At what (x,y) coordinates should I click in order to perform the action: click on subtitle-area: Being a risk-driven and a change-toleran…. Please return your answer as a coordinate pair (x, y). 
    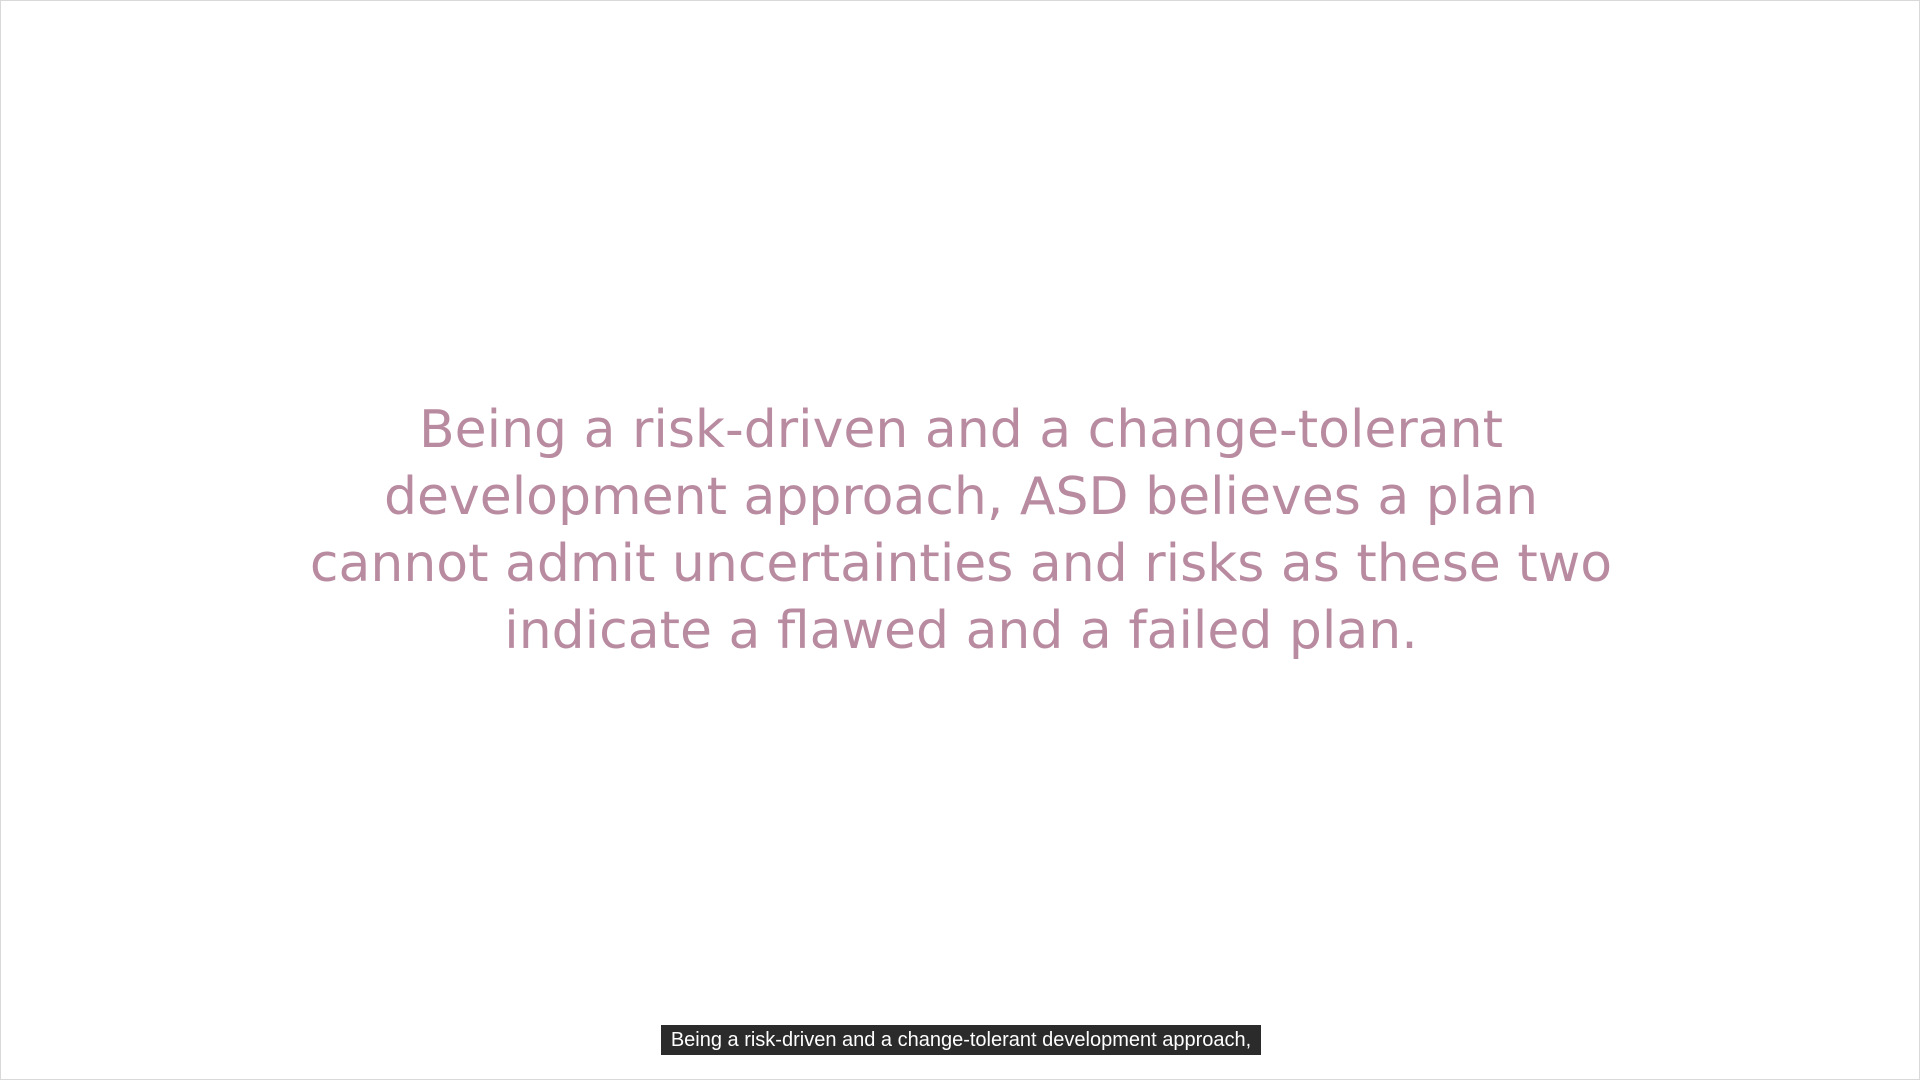
    Looking at the image, I should click on (960, 1040).